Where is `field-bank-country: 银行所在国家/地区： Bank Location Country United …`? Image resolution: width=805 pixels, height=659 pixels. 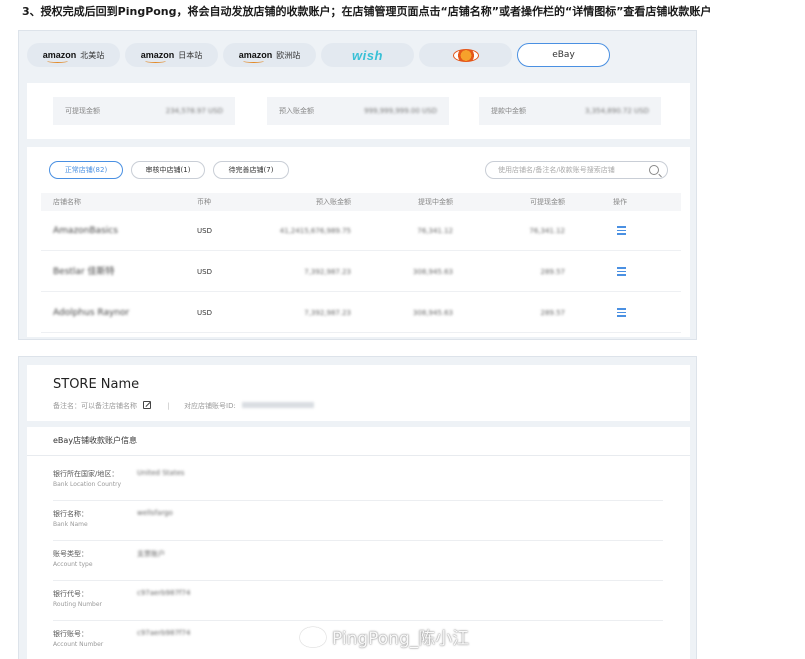
field-bank-country: 银行所在国家/地区： Bank Location Country United … is located at coordinates (358, 481).